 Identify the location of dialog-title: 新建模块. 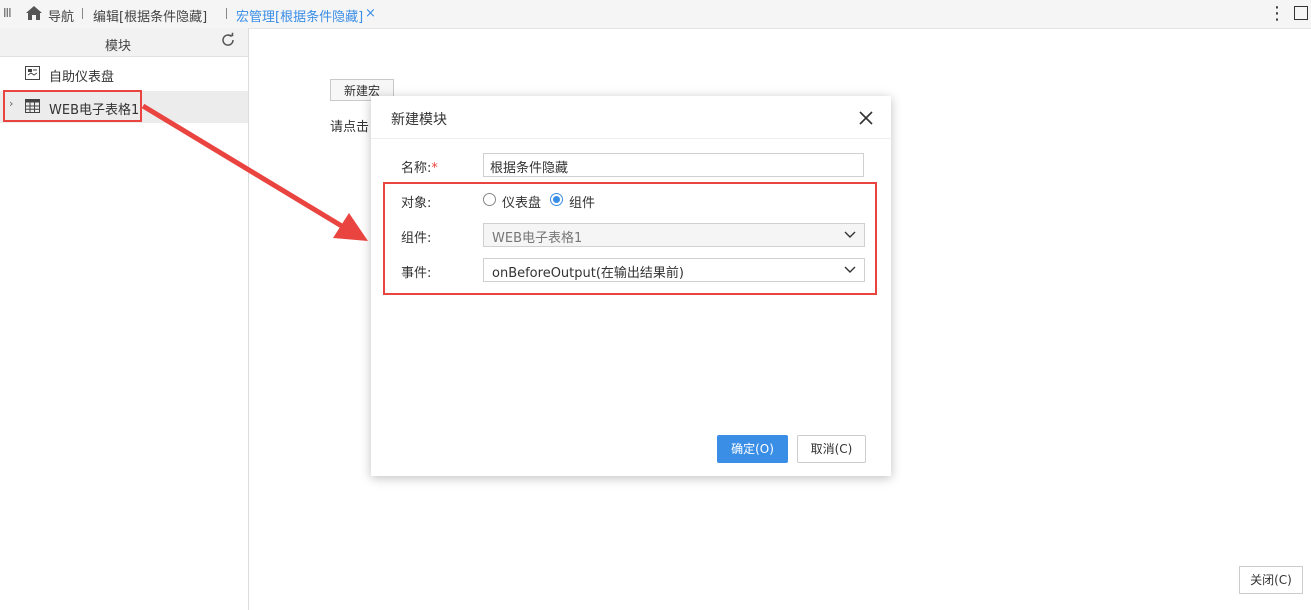
(419, 120).